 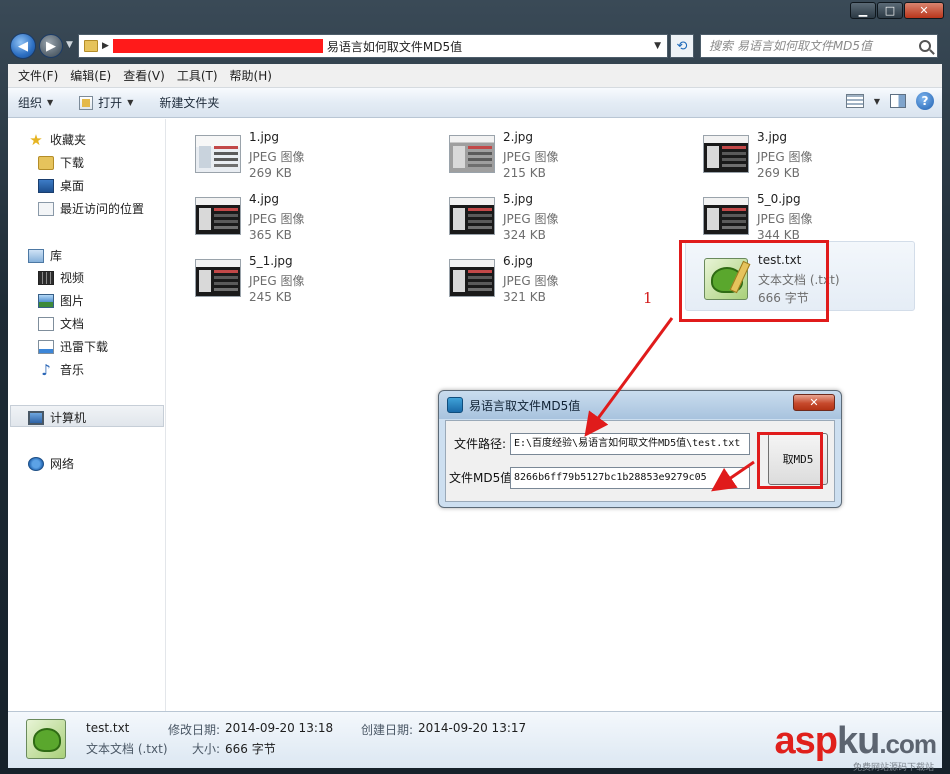 What do you see at coordinates (733, 476) in the screenshot?
I see `arrow-to-md5-field` at bounding box center [733, 476].